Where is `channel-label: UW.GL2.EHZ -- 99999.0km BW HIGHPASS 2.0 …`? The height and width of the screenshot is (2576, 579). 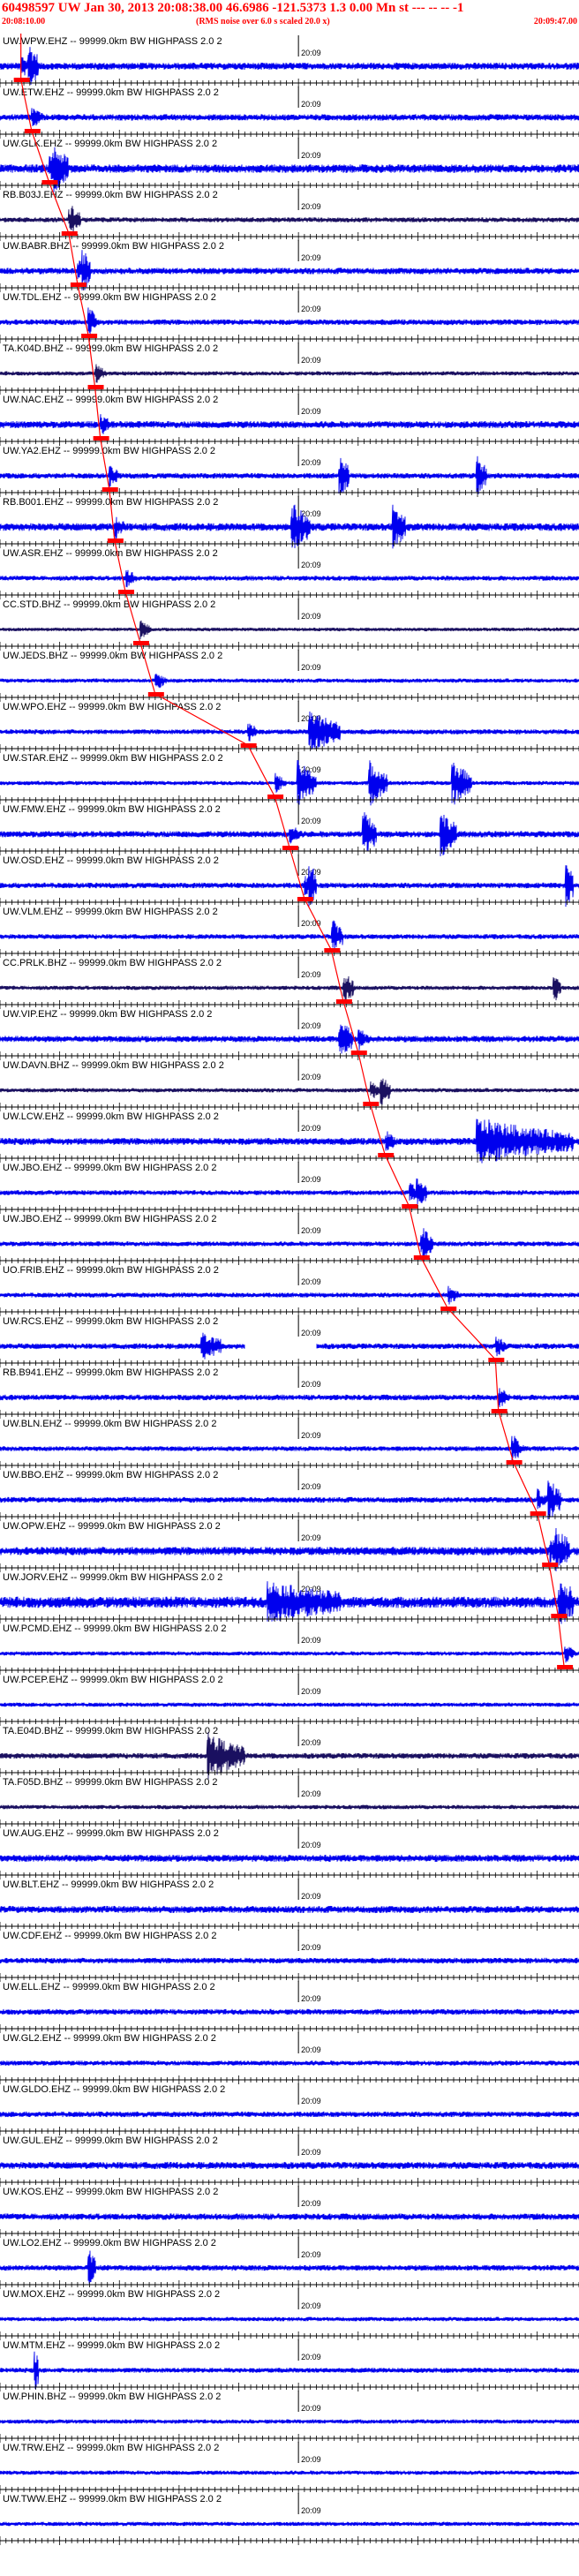
channel-label: UW.GL2.EHZ -- 99999.0km BW HIGHPASS 2.0 … is located at coordinates (109, 2039).